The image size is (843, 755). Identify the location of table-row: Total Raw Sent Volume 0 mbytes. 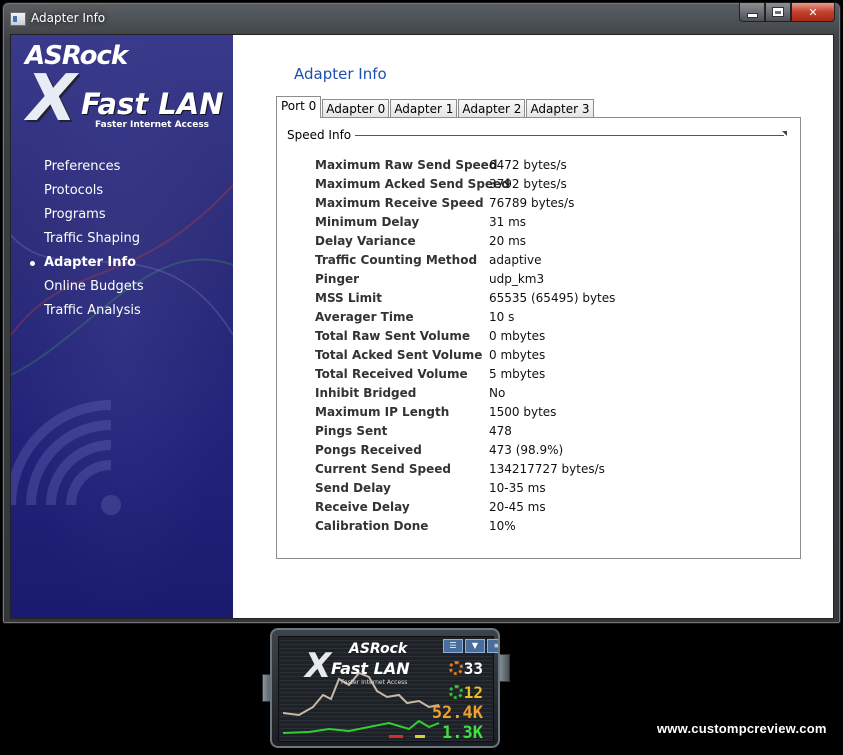
(465, 336).